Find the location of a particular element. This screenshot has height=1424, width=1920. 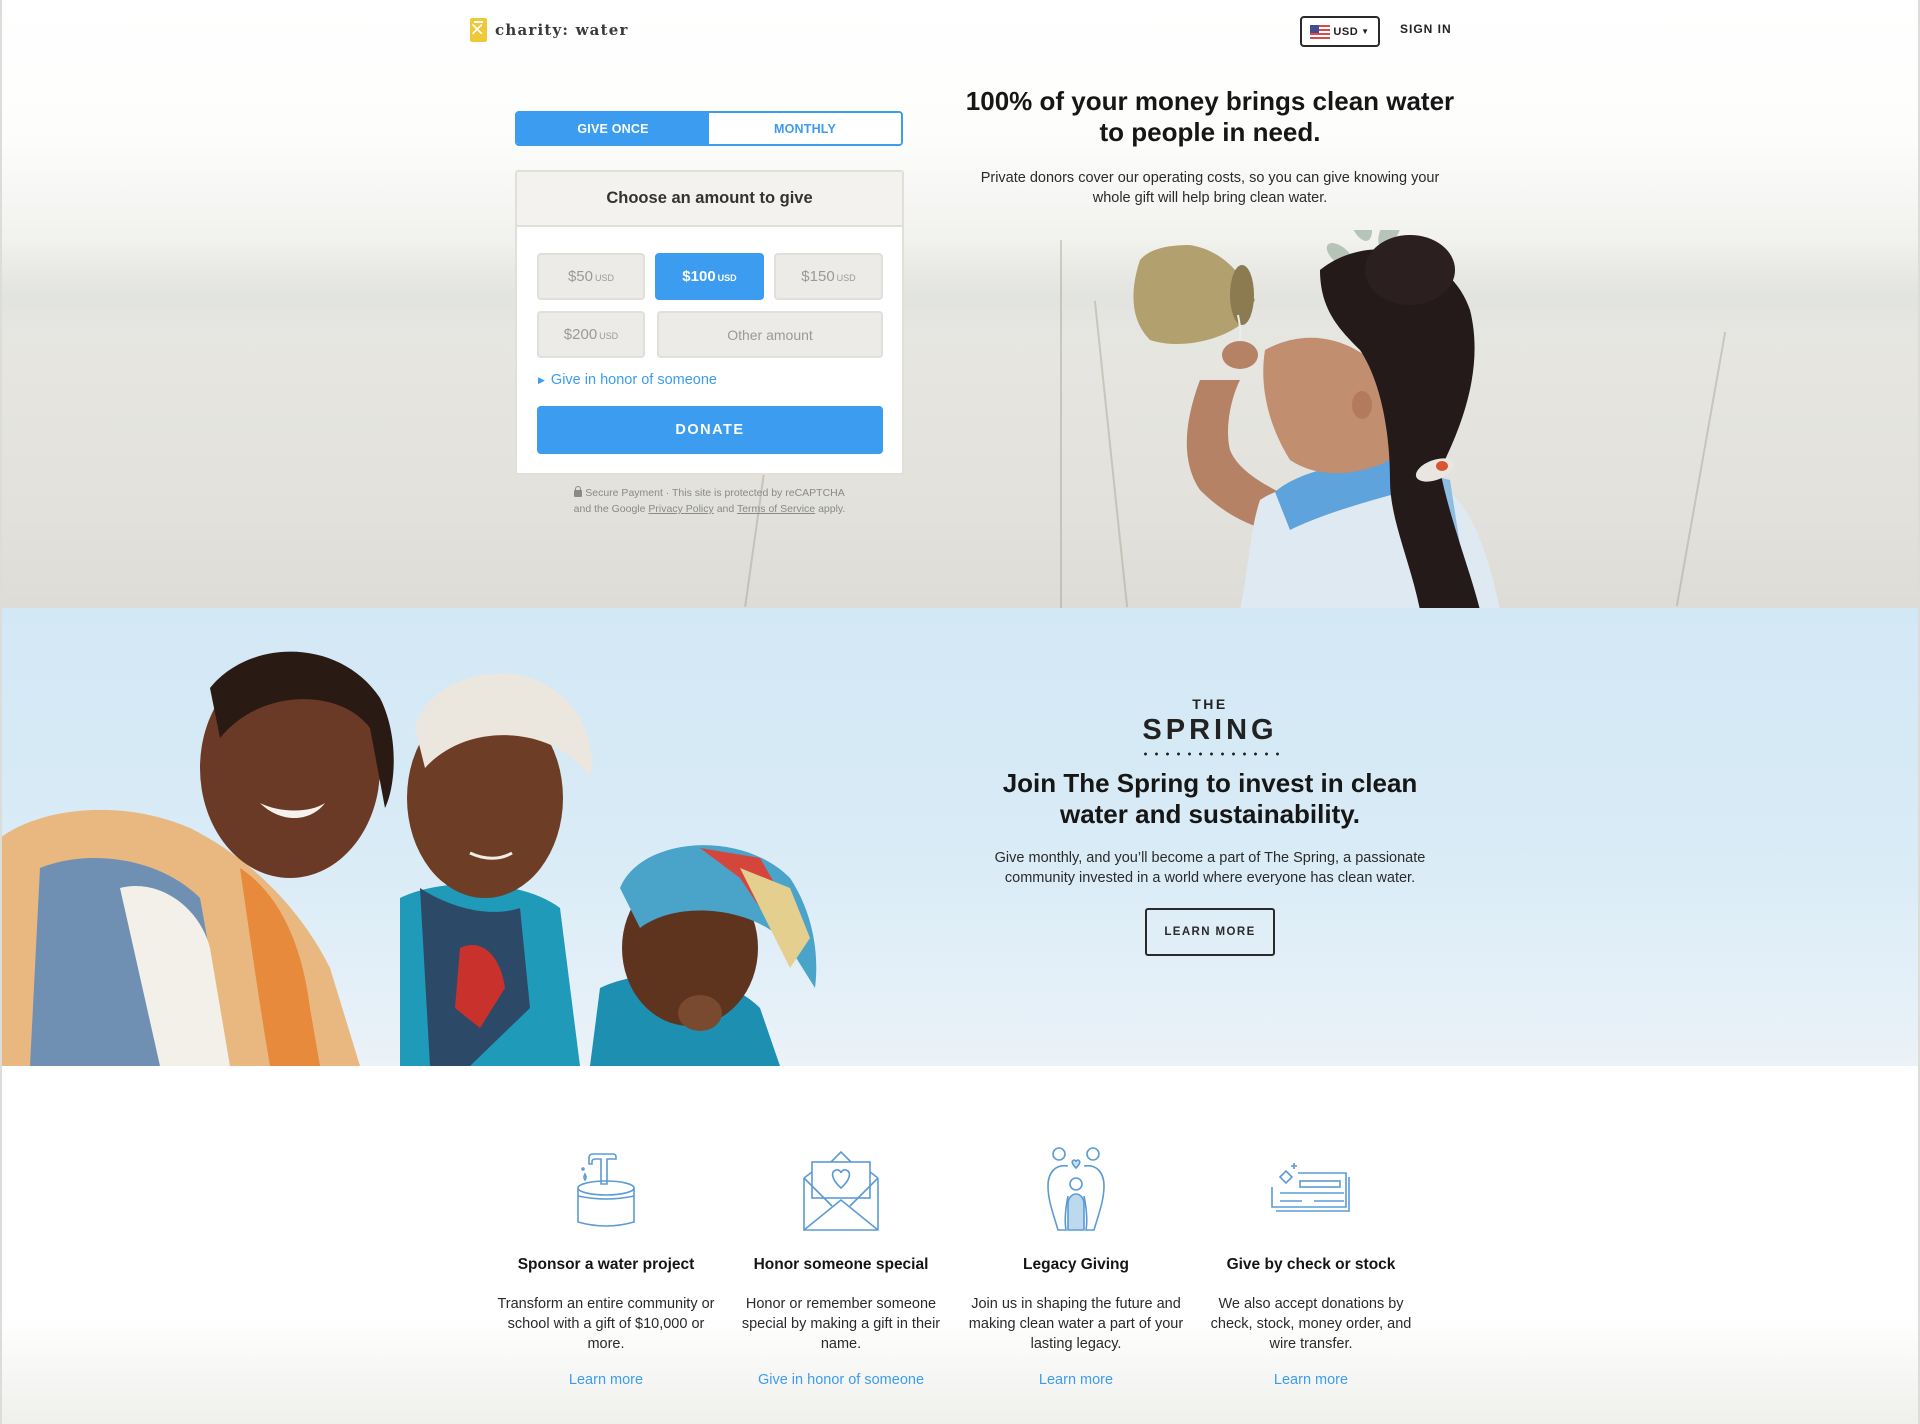

terms-of-service-link: Terms of Service is located at coordinates (776, 509).